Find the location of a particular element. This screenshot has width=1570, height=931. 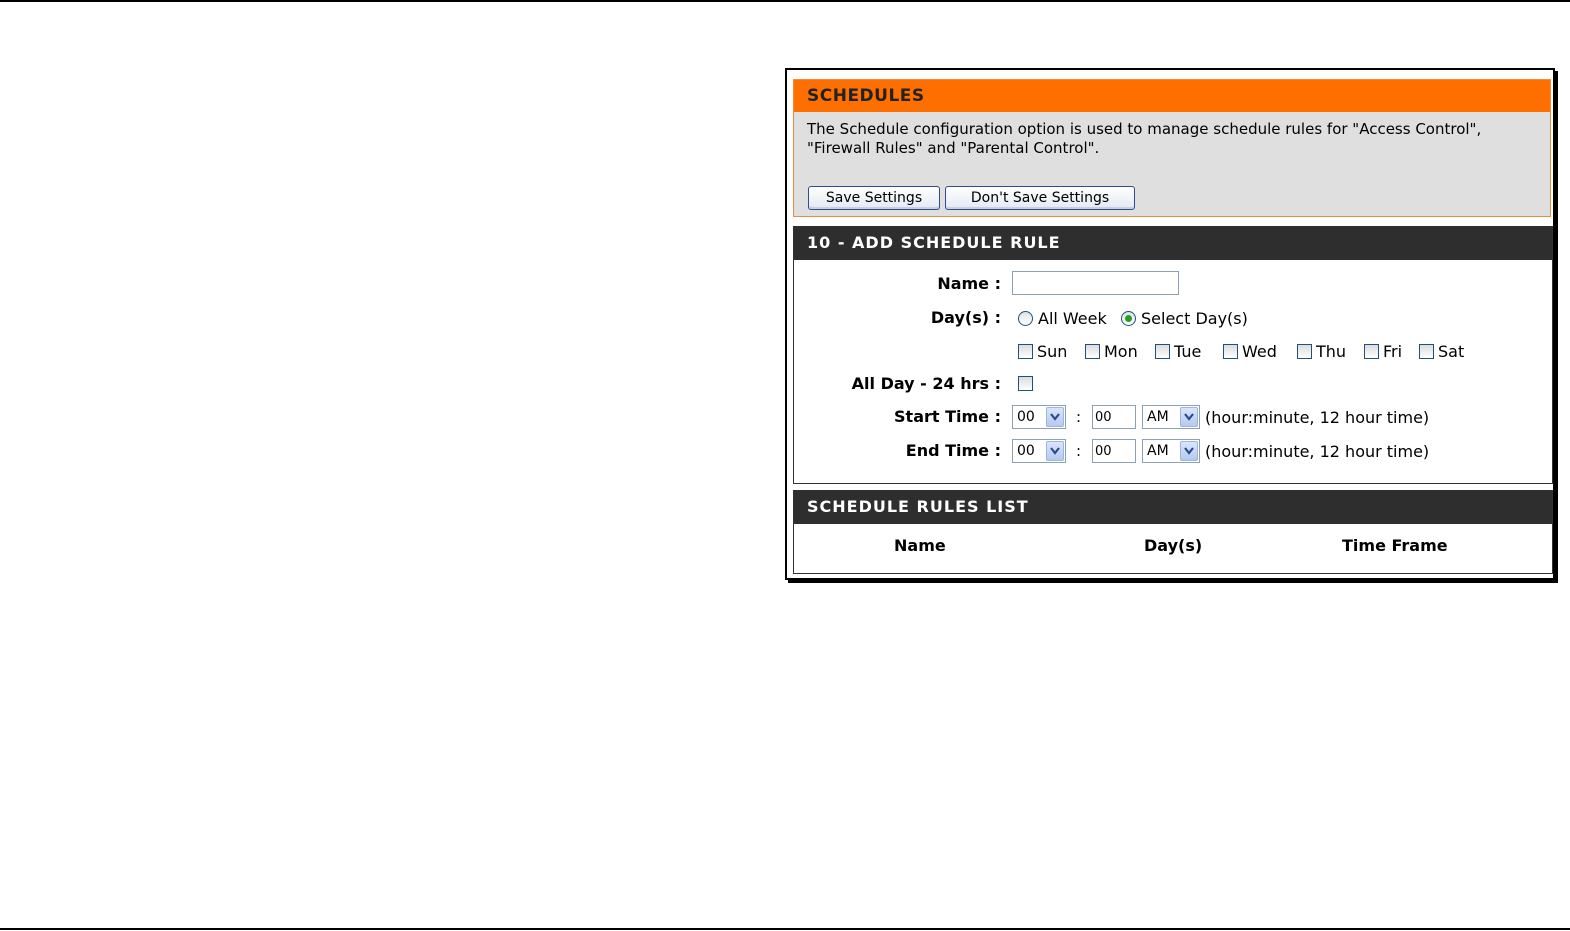

wed-label: Wed is located at coordinates (1259, 351).